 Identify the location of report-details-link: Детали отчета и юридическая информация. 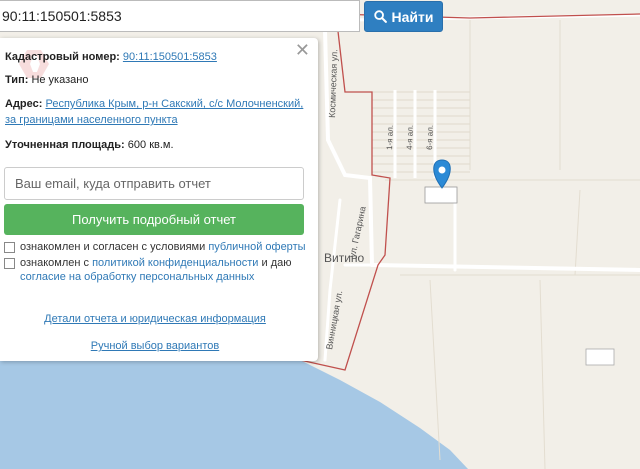
(155, 319).